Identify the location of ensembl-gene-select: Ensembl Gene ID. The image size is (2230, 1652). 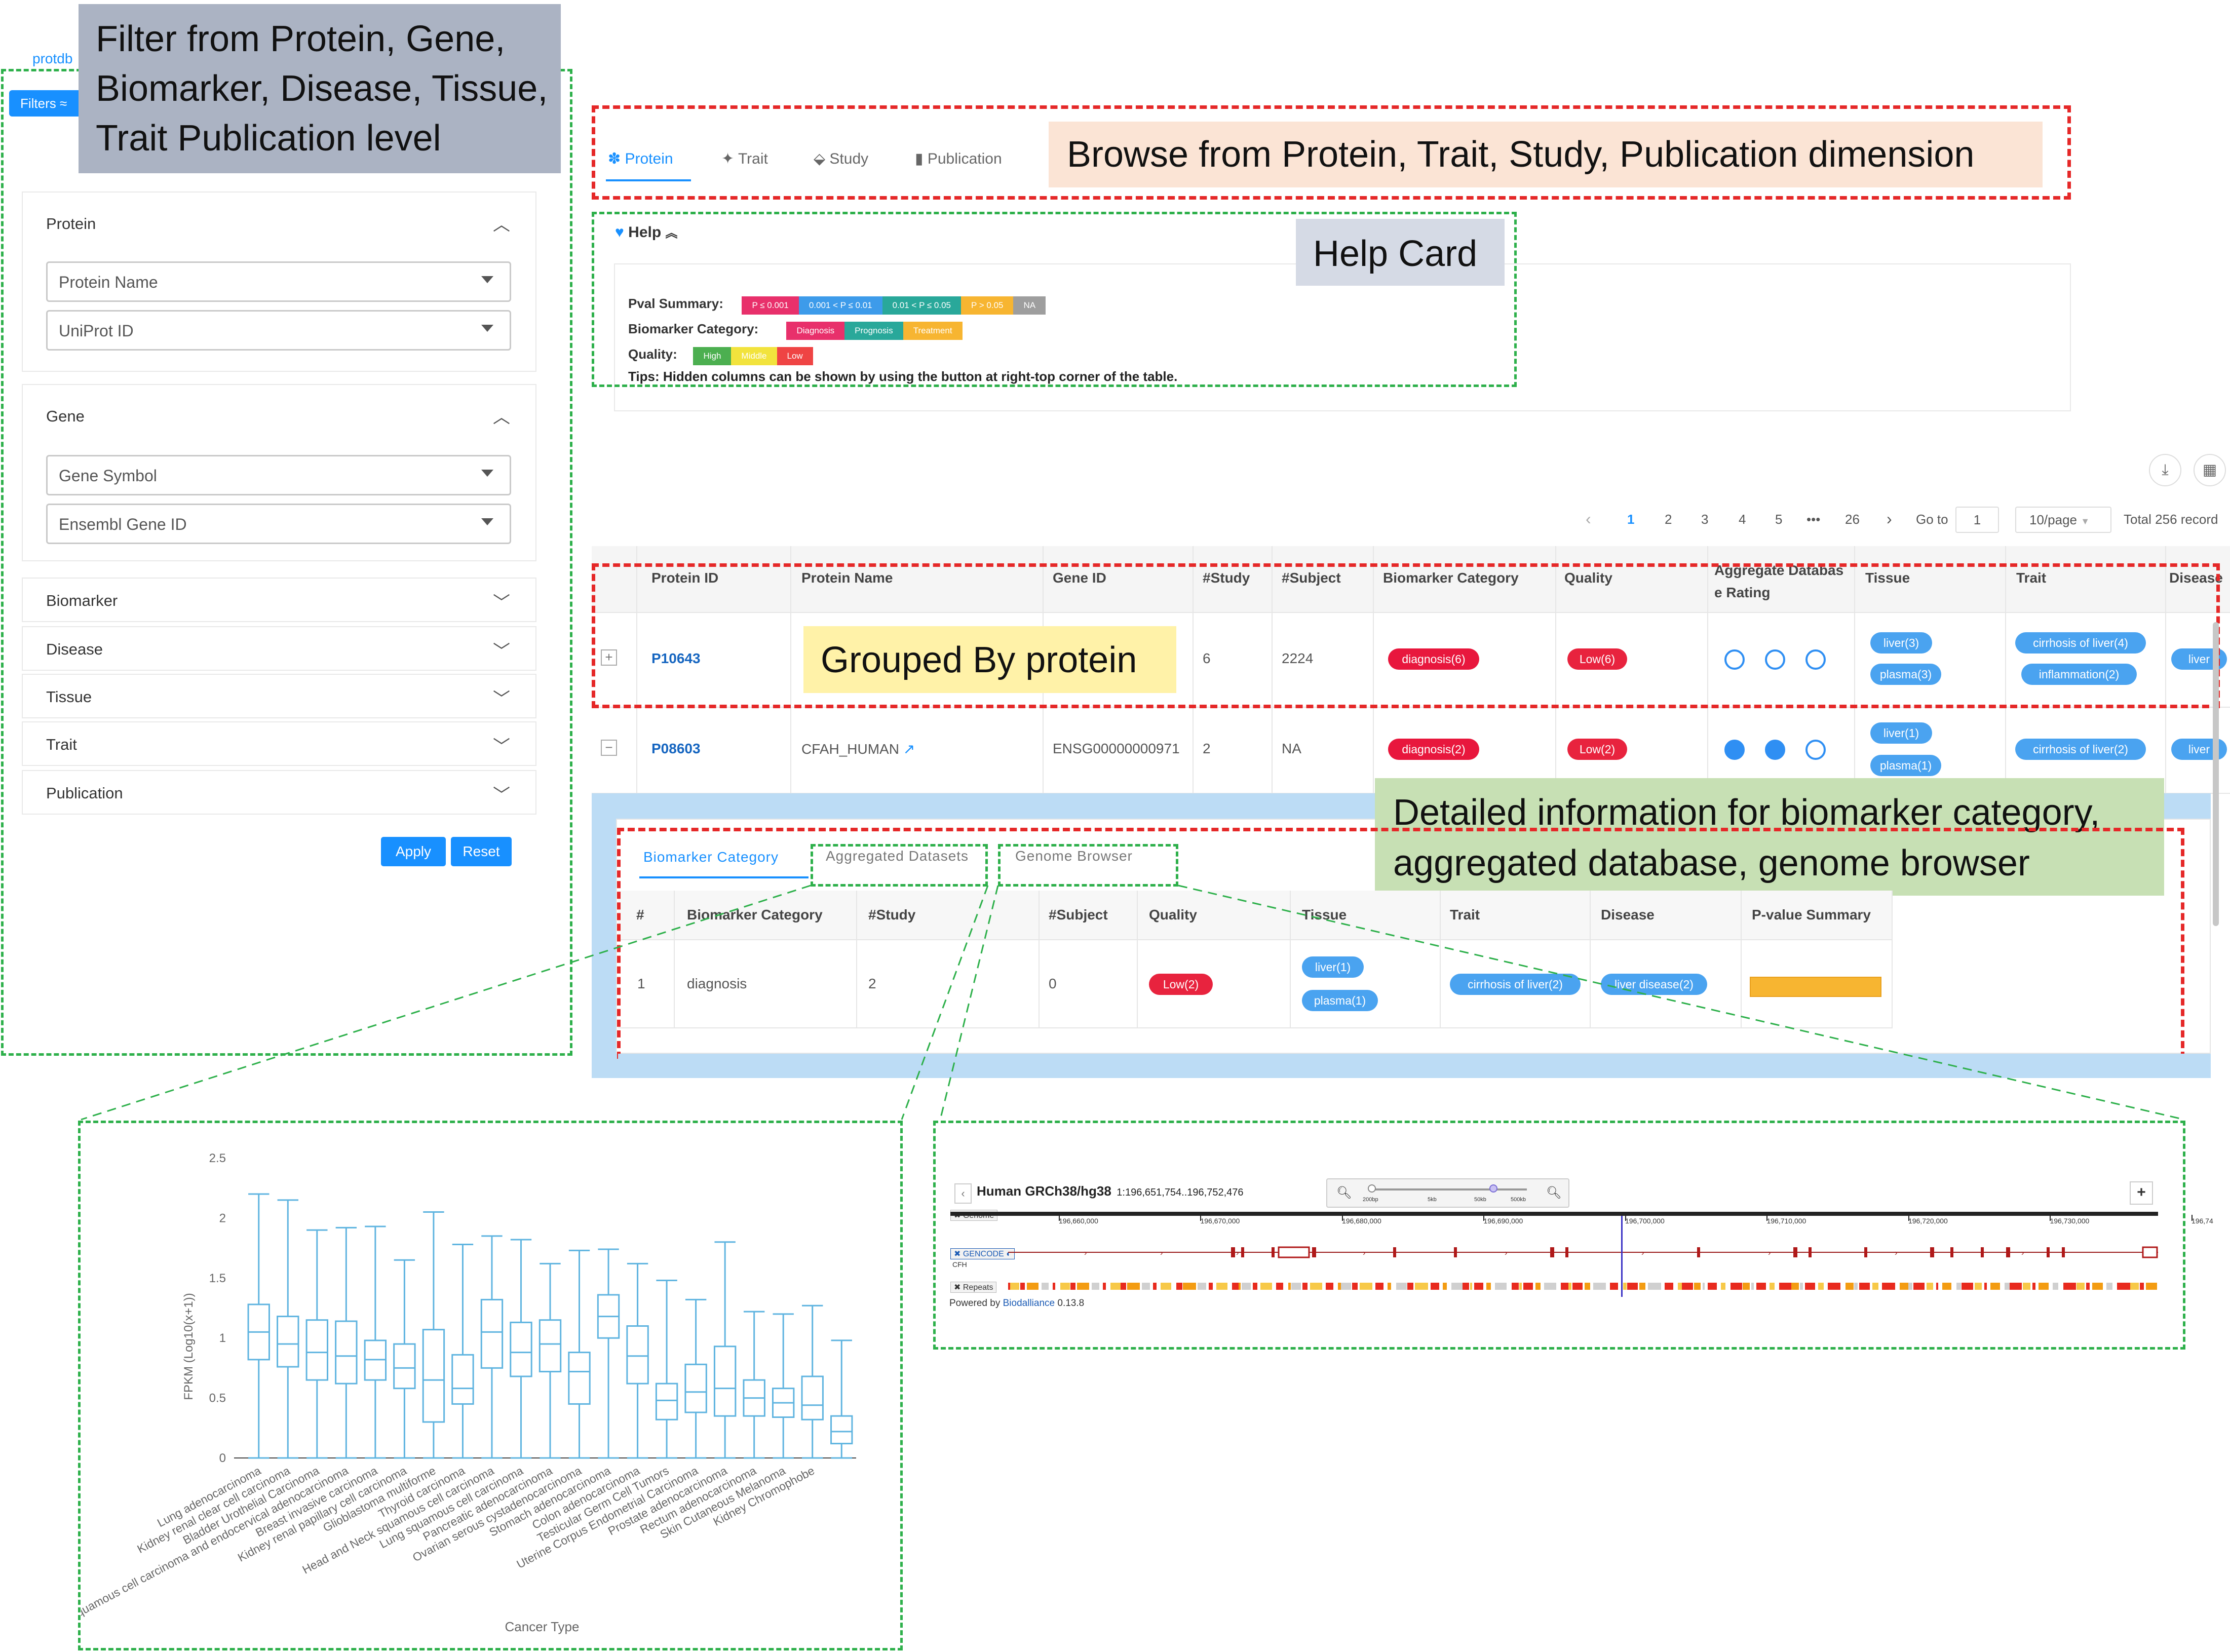
(278, 524).